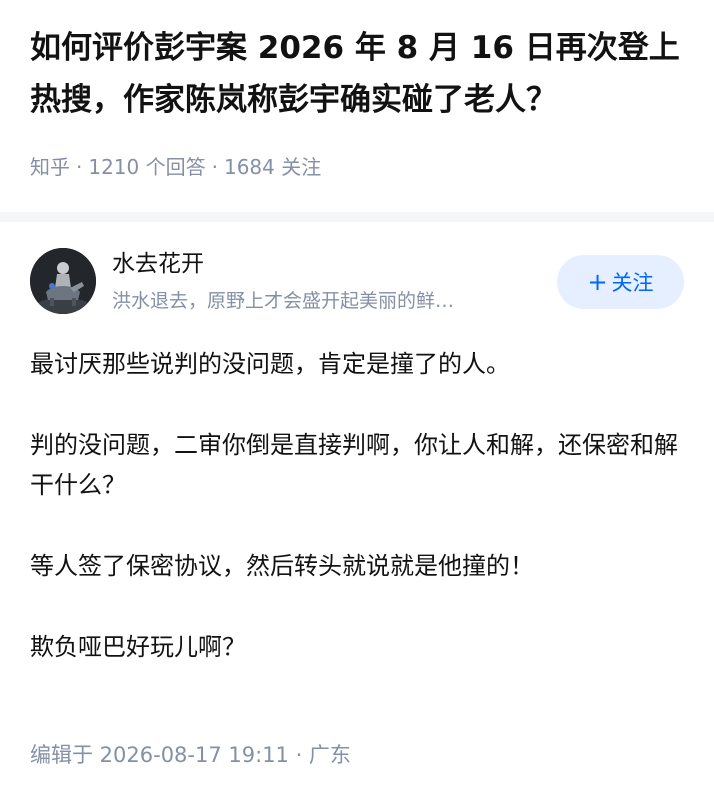  Describe the element at coordinates (354, 465) in the screenshot. I see `answer-paragraph: 判的没问题，二审你倒是直接判啊，你让人和解，还保密和解干什么？` at that location.